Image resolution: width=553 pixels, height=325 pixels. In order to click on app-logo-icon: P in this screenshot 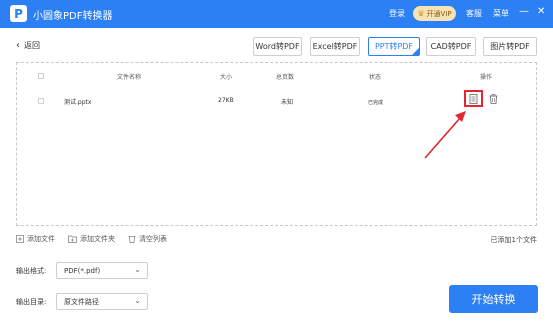, I will do `click(18, 13)`.